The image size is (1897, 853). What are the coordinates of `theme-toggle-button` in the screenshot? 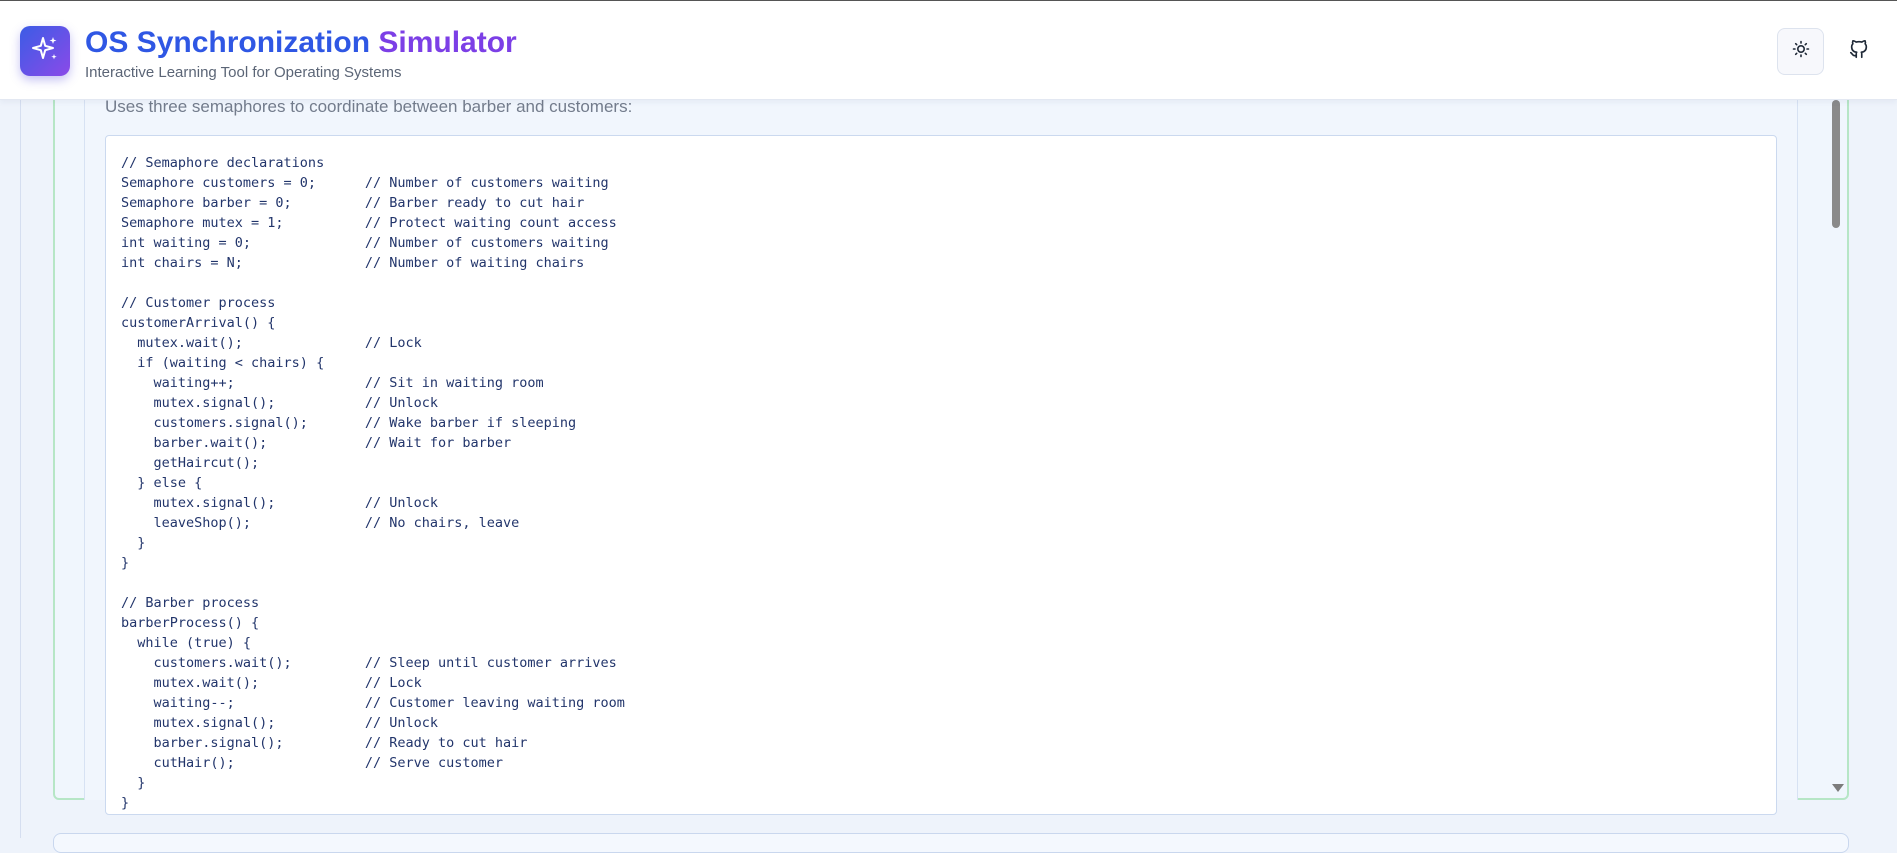 It's located at (1800, 51).